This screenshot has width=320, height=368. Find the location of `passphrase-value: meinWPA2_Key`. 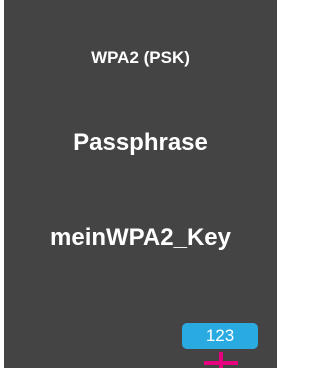

passphrase-value: meinWPA2_Key is located at coordinates (140, 238).